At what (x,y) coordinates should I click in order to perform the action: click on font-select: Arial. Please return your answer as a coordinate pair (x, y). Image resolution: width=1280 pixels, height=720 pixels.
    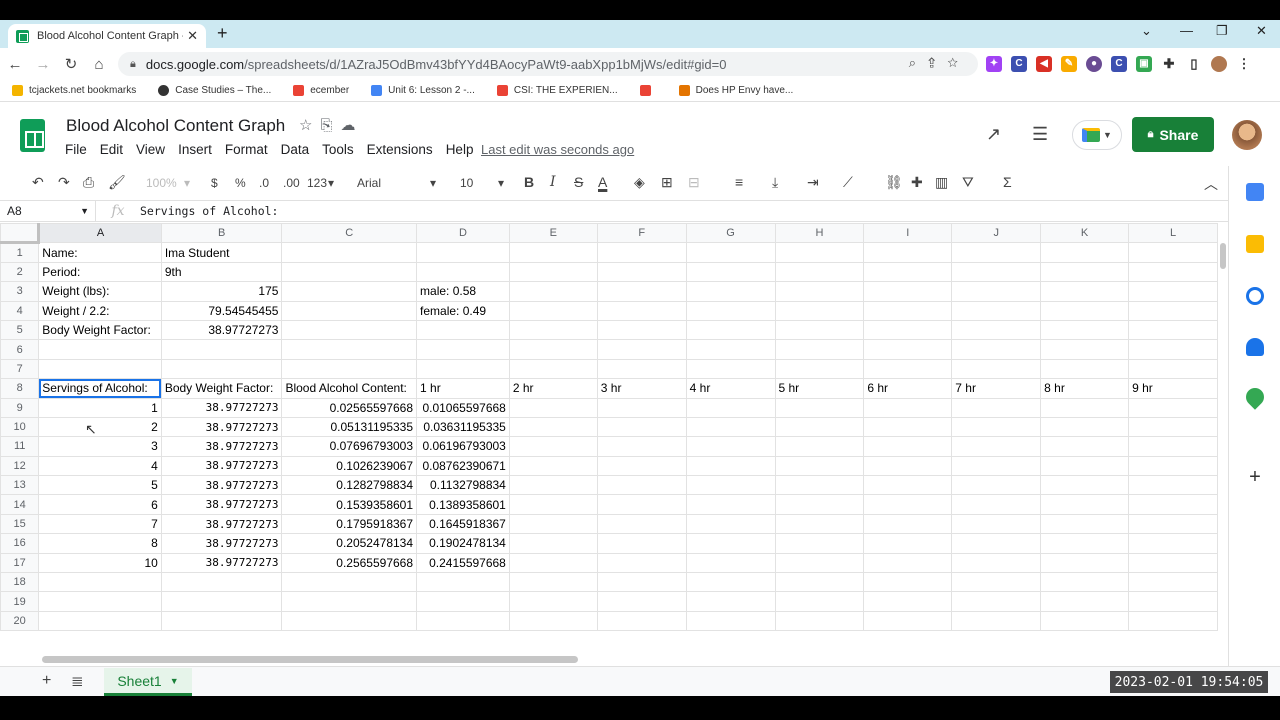
    Looking at the image, I should click on (369, 183).